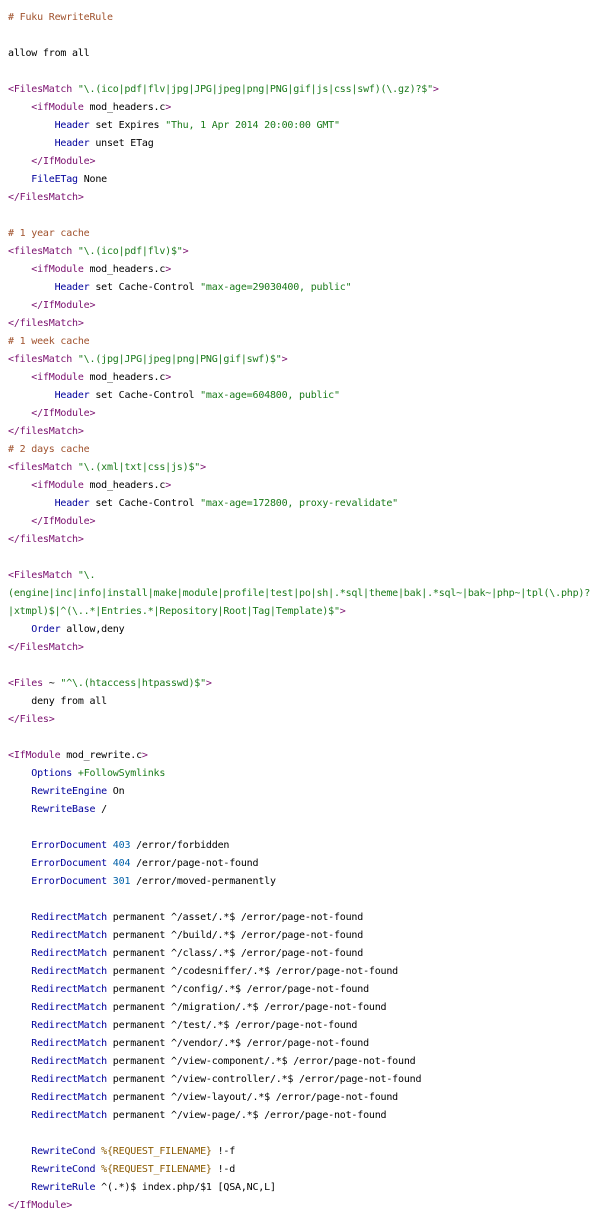  I want to click on code-token-directive: FileETag, so click(54, 179).